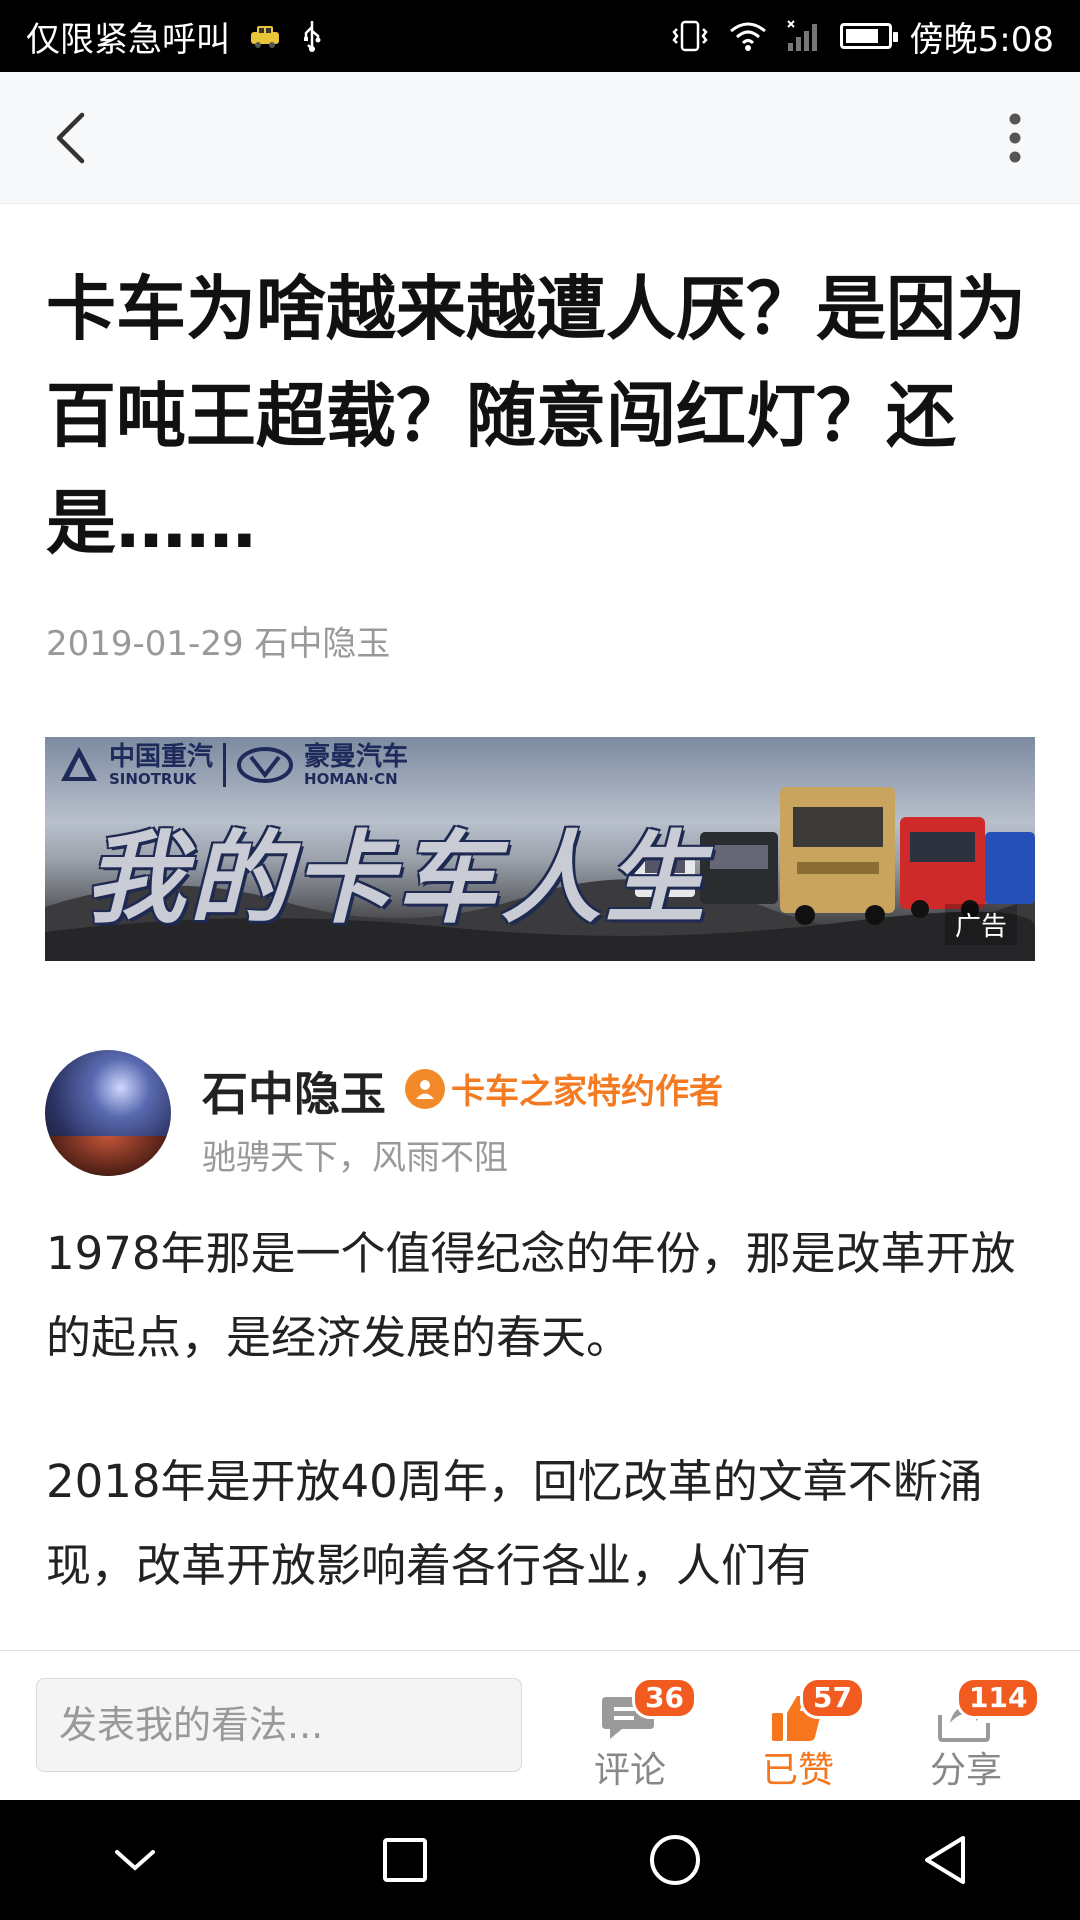  Describe the element at coordinates (587, 1092) in the screenshot. I see `author-badge-label: 卡车之家特约作者` at that location.